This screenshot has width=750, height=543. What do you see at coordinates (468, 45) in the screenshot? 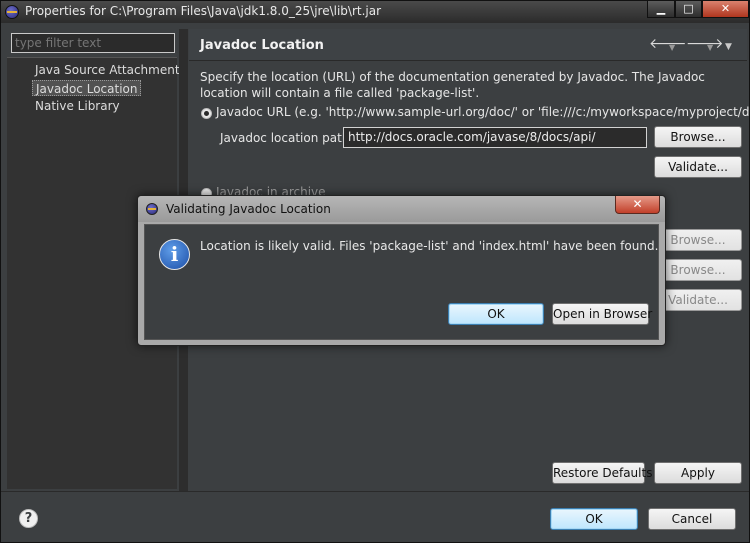
I see `page-header: Javadoc Location 🡐 ▼ 🡒 ▼ ▼` at bounding box center [468, 45].